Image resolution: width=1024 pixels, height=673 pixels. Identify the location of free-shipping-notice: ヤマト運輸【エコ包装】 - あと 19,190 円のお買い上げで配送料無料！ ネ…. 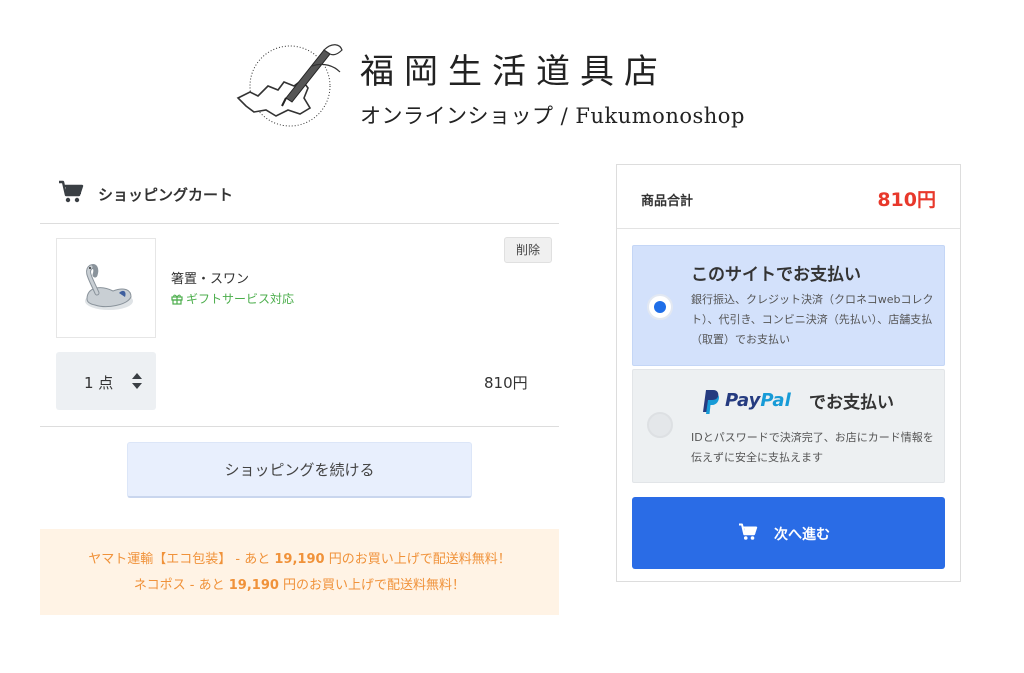
(299, 572).